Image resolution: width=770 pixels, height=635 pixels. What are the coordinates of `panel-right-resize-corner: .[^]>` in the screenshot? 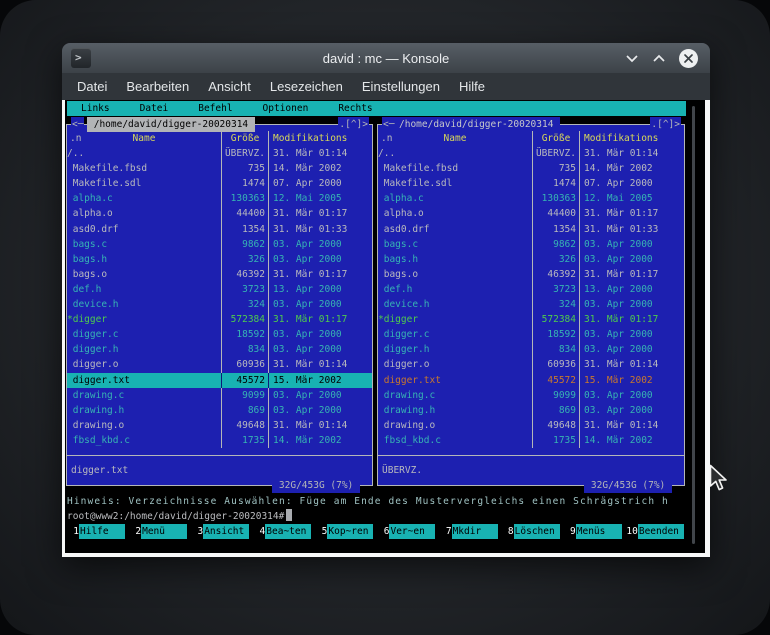 It's located at (665, 124).